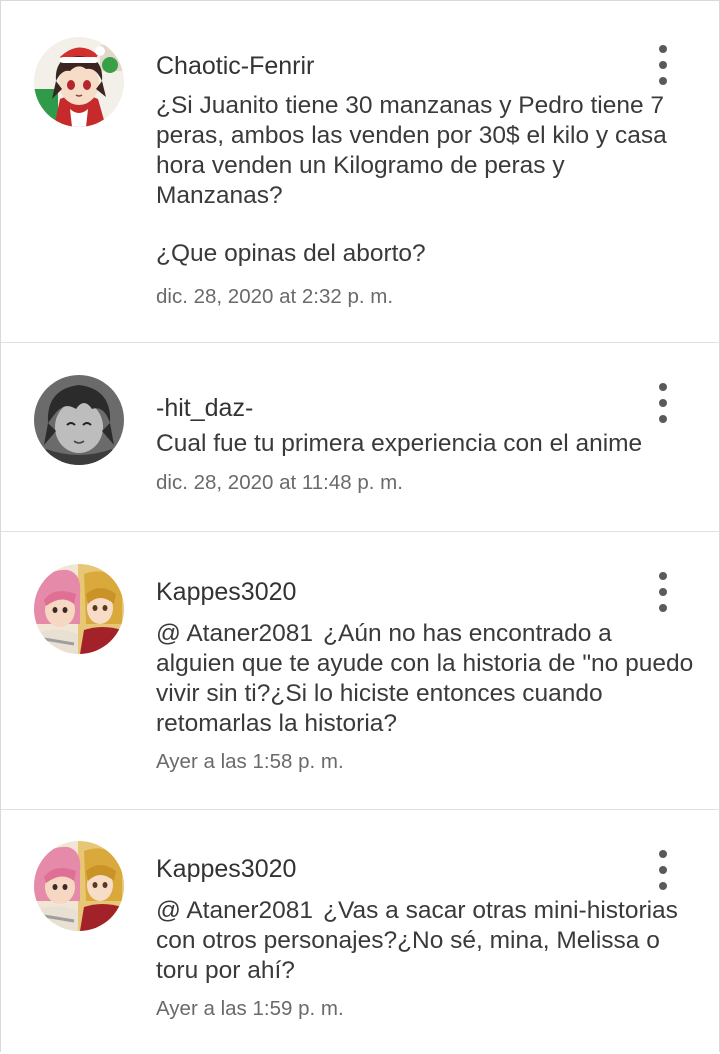  What do you see at coordinates (235, 66) in the screenshot?
I see `username: Chaotic-Fenrir` at bounding box center [235, 66].